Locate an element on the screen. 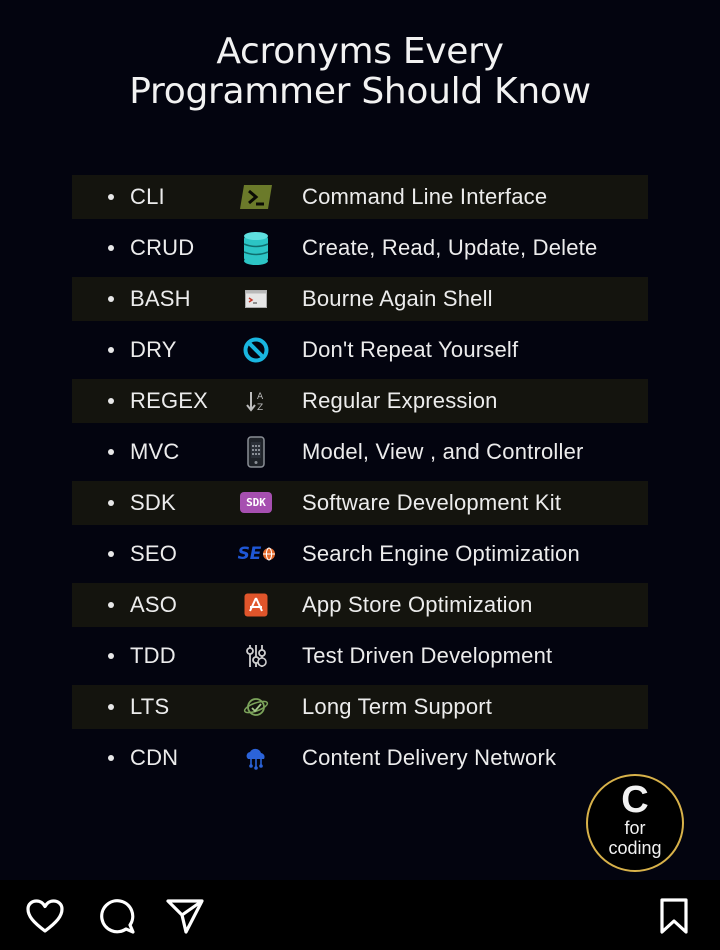  acronym: MVC is located at coordinates (155, 451).